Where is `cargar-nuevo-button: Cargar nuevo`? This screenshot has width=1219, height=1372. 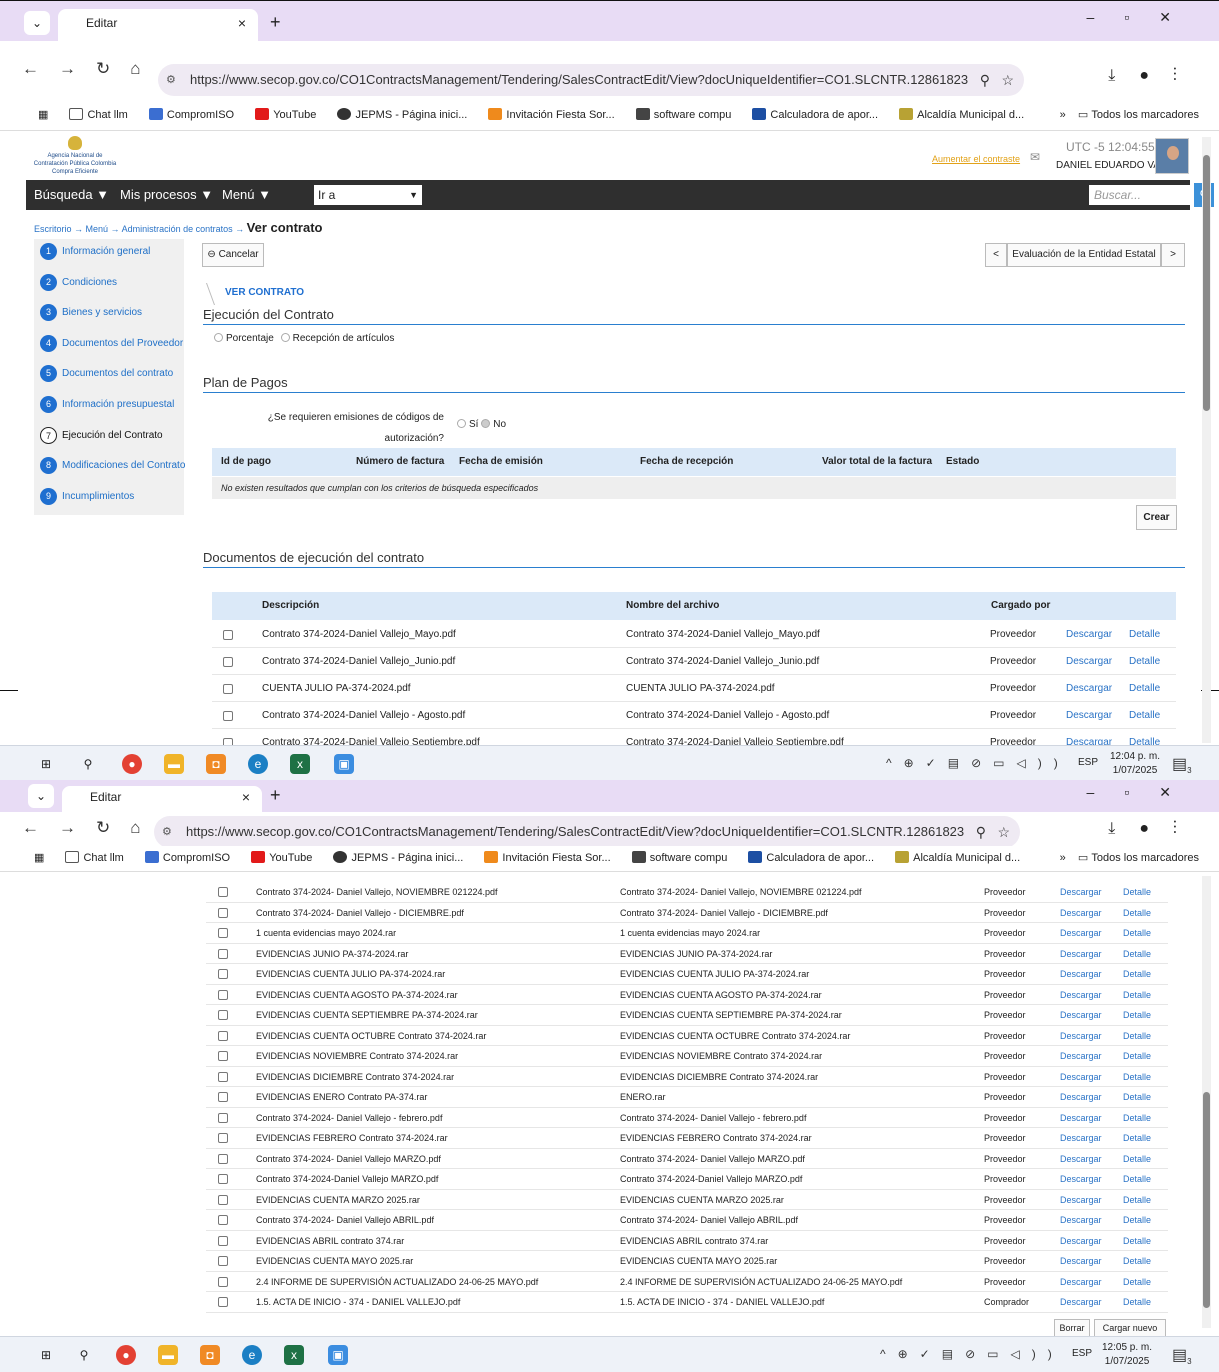 cargar-nuevo-button: Cargar nuevo is located at coordinates (1130, 1328).